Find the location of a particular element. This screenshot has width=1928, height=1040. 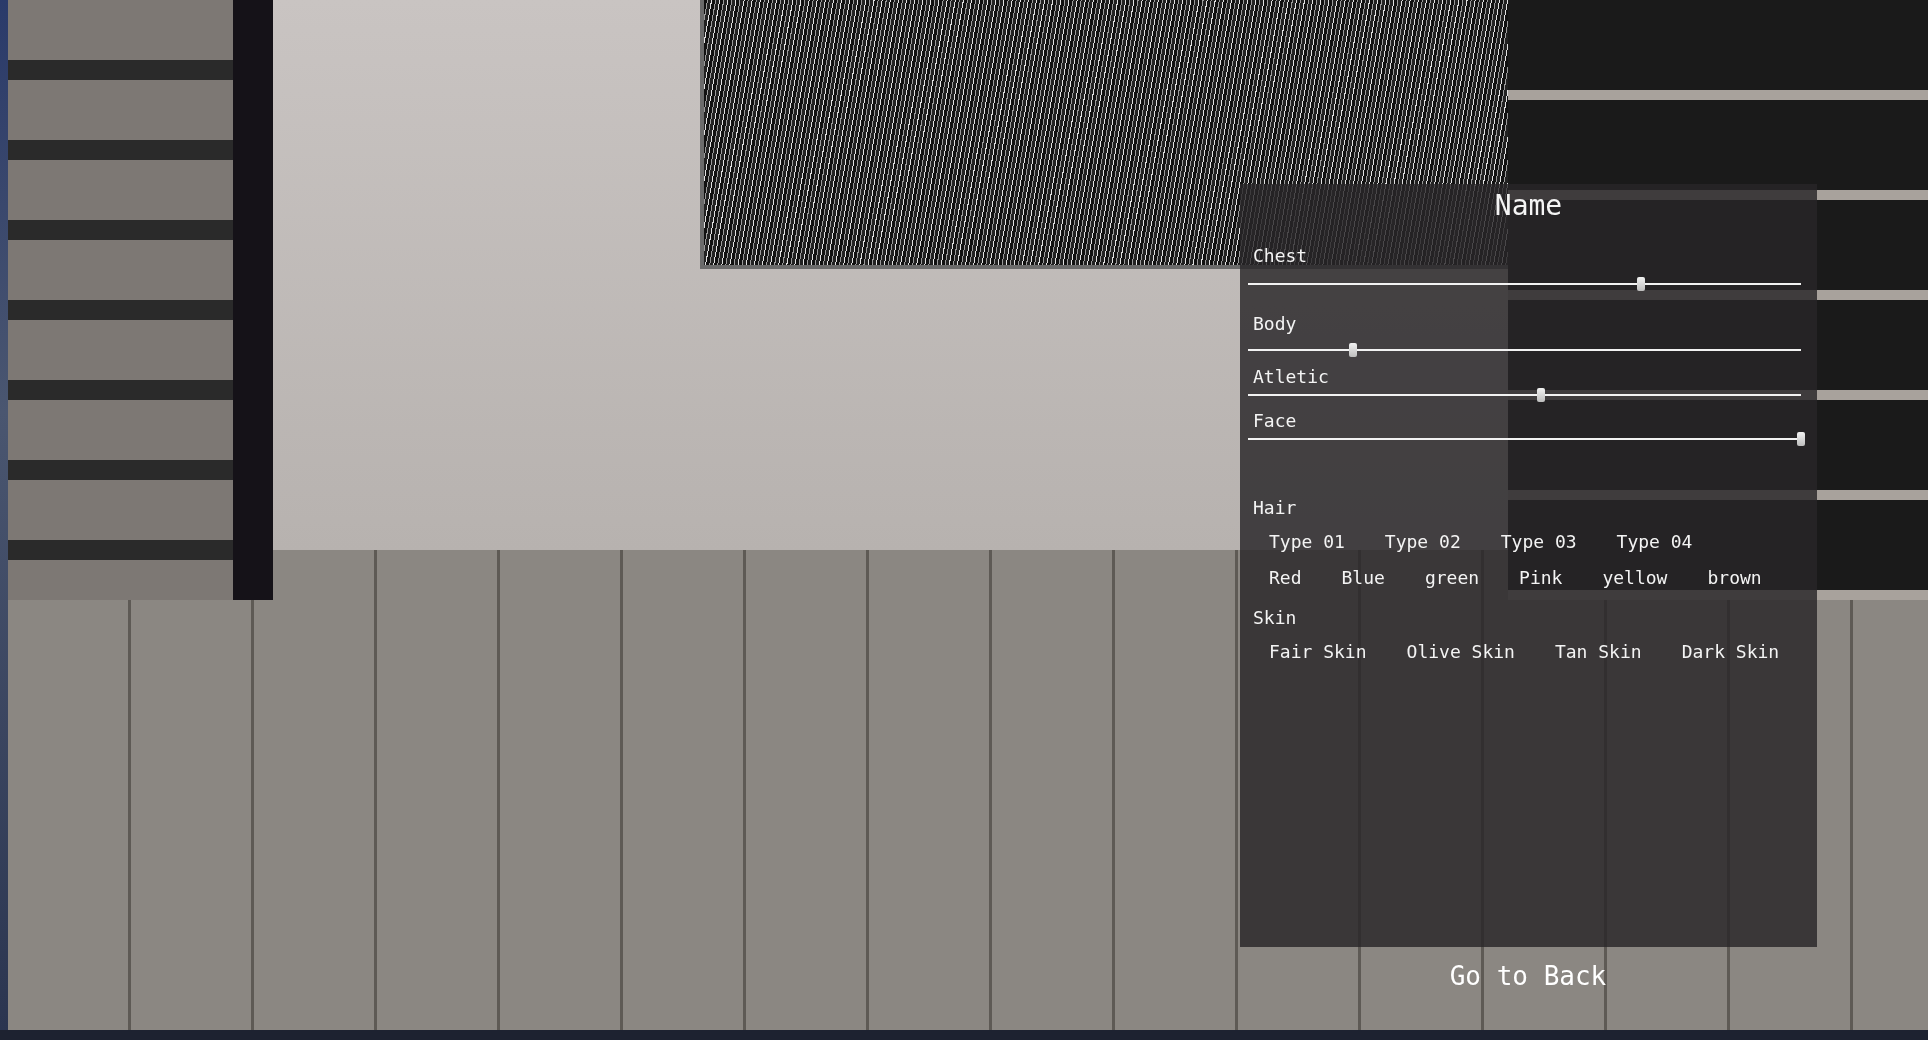

hair-type-option: Type 02 is located at coordinates (1422, 542).